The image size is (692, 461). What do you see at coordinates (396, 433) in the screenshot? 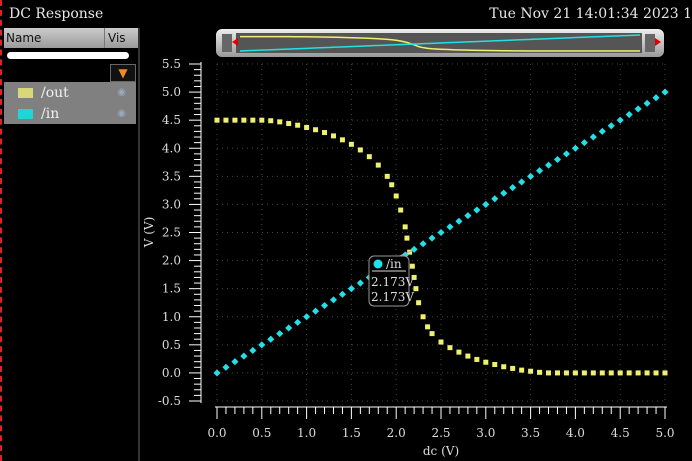
I see `x-tick-label: 2.0` at bounding box center [396, 433].